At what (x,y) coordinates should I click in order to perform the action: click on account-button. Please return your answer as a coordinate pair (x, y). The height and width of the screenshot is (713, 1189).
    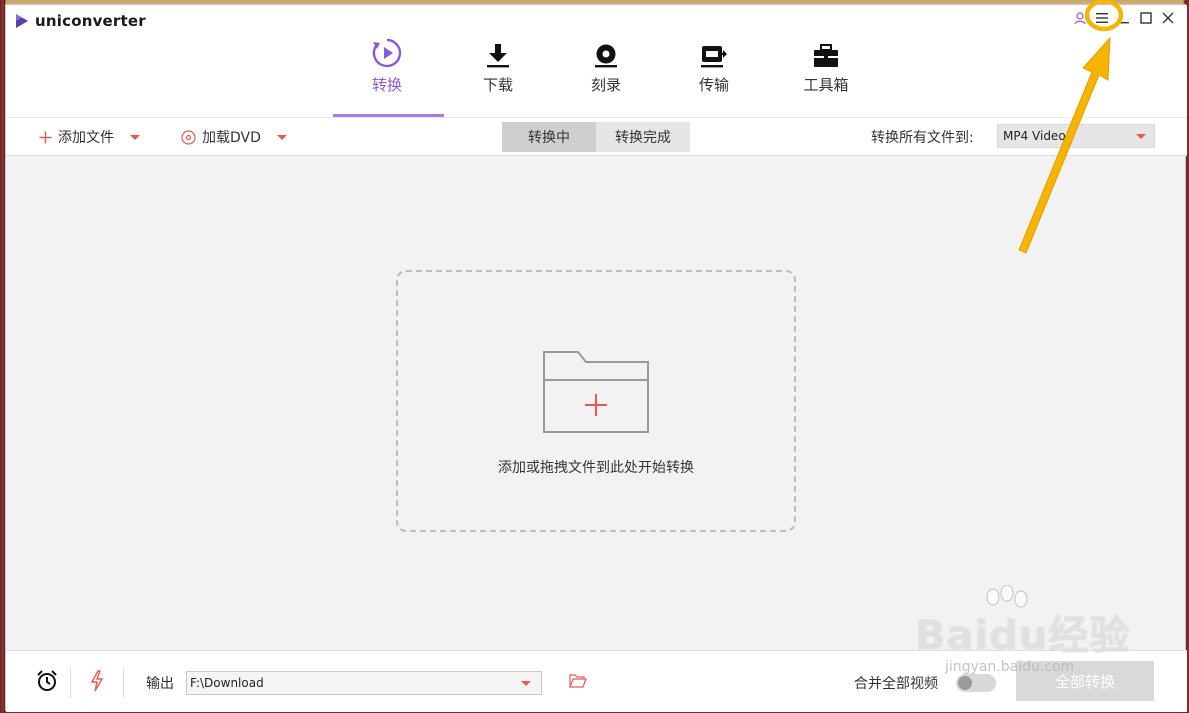
    Looking at the image, I should click on (1080, 18).